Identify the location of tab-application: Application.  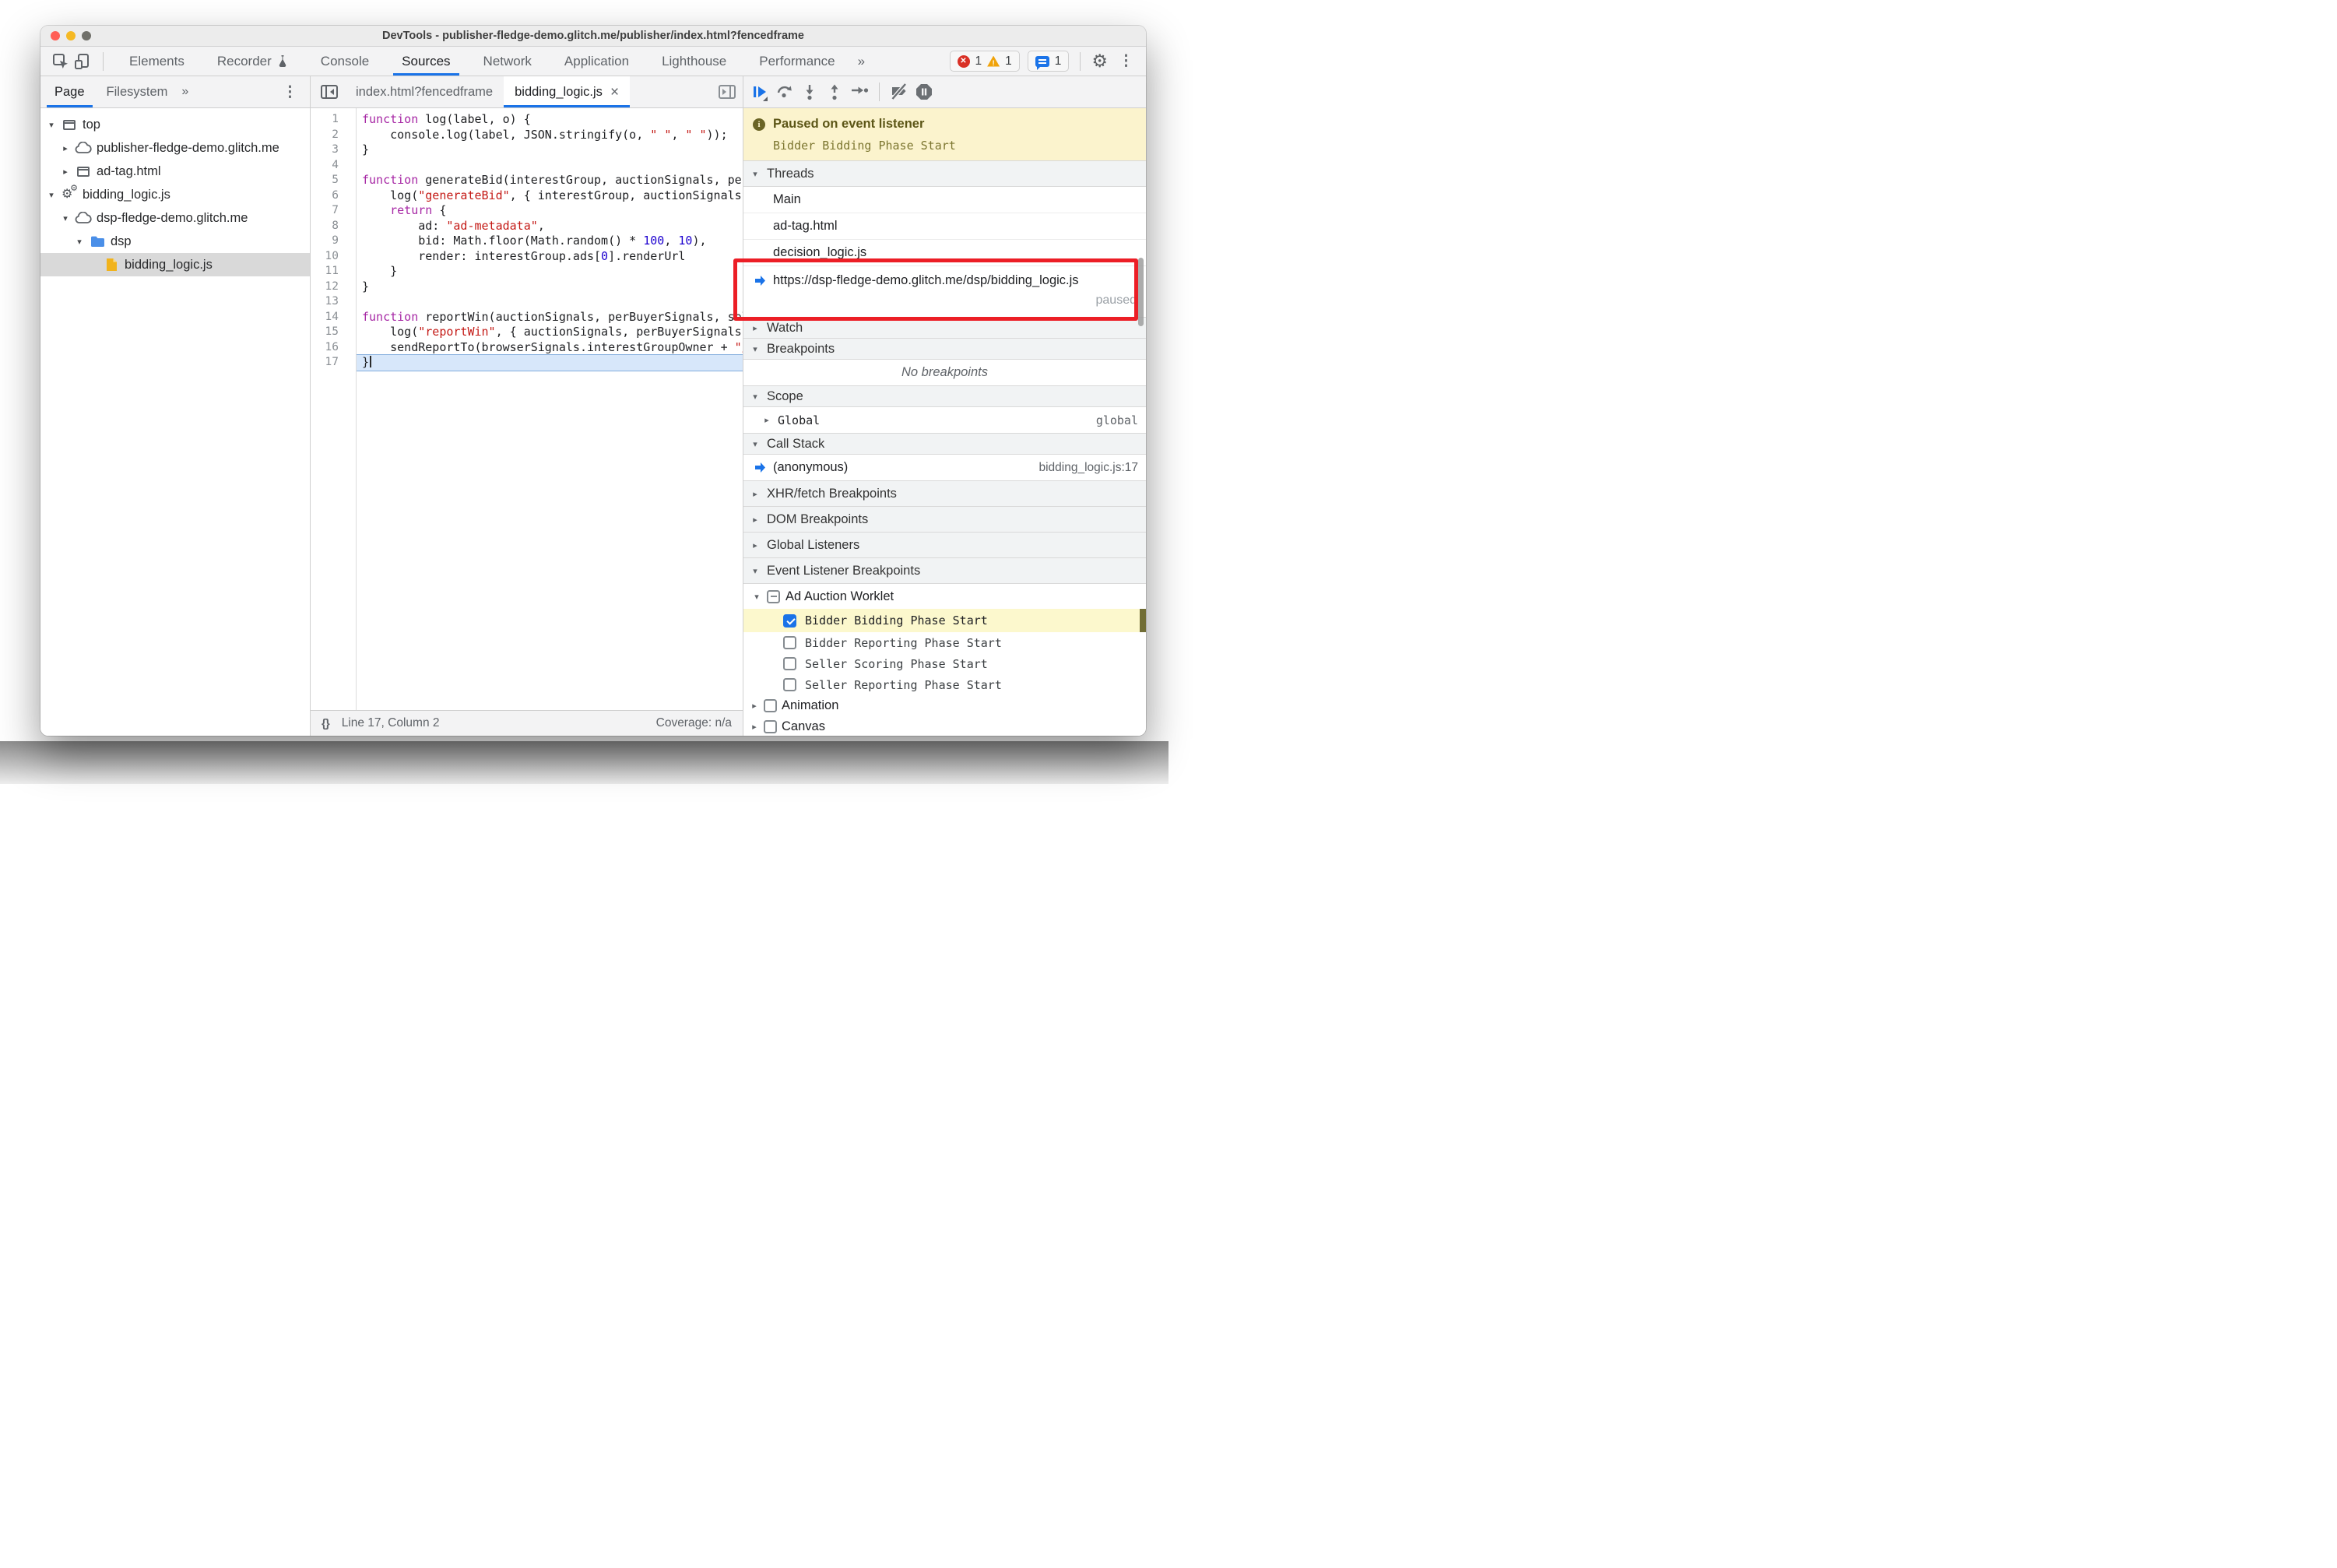
(597, 61).